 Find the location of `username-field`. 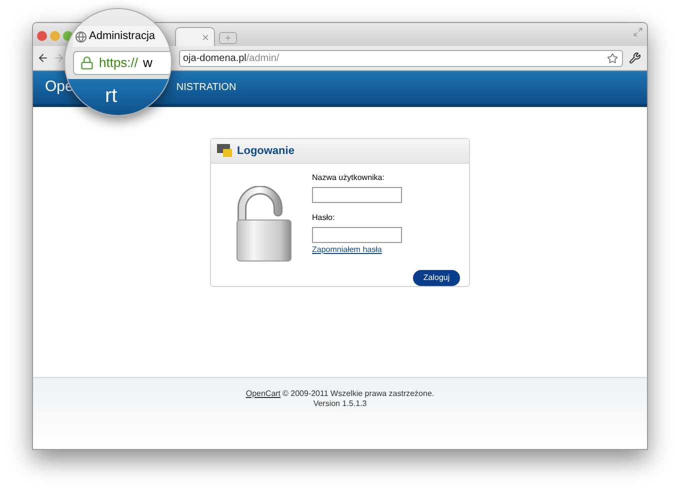

username-field is located at coordinates (357, 195).